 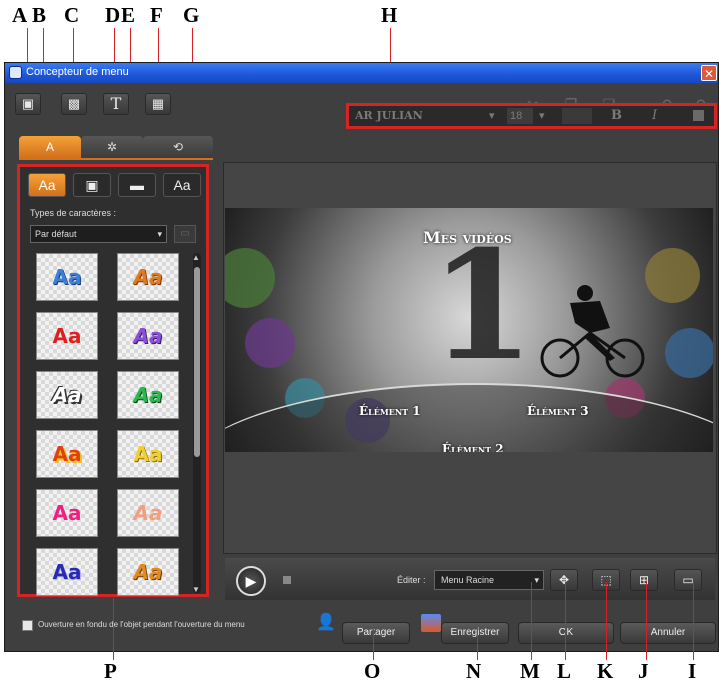 I want to click on tab-motion: ✲, so click(x=112, y=147).